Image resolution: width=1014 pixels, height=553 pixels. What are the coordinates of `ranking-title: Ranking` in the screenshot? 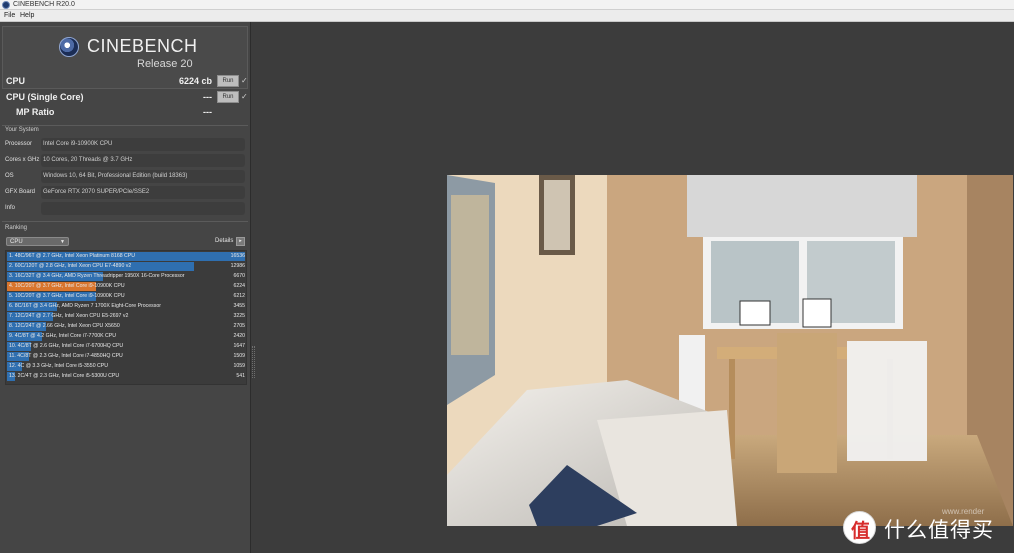 It's located at (16, 228).